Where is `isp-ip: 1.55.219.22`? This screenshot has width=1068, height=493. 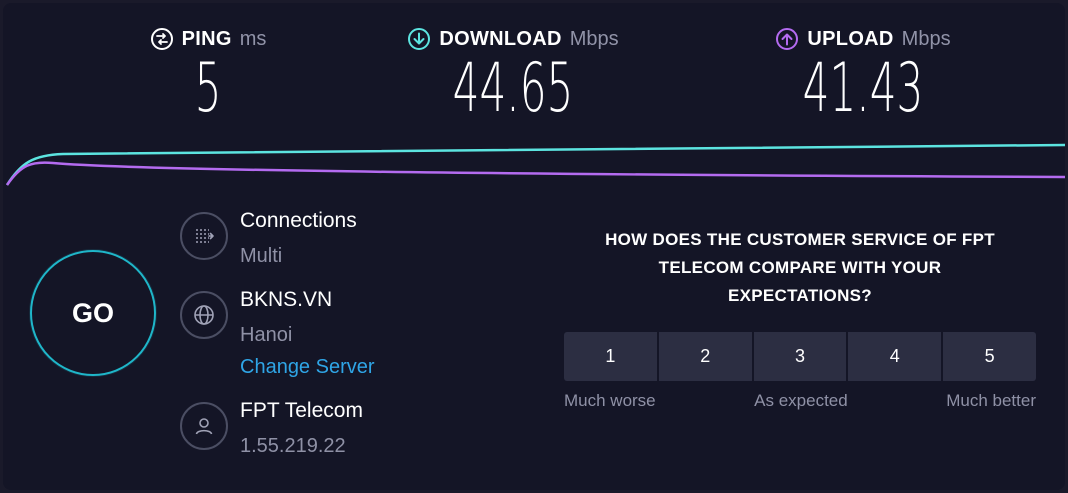
isp-ip: 1.55.219.22 is located at coordinates (293, 446).